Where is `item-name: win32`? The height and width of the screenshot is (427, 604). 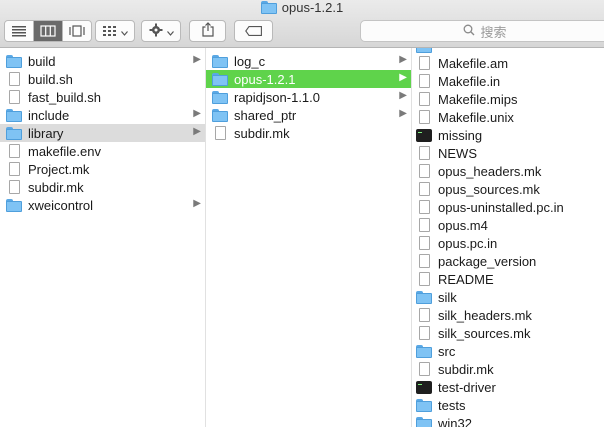 item-name: win32 is located at coordinates (455, 421).